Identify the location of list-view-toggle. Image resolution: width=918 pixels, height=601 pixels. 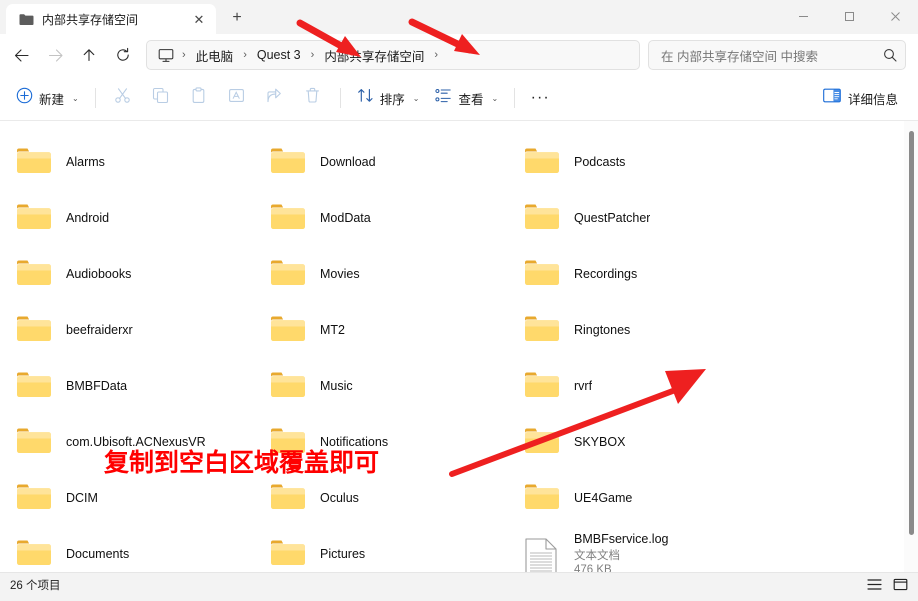
(874, 585).